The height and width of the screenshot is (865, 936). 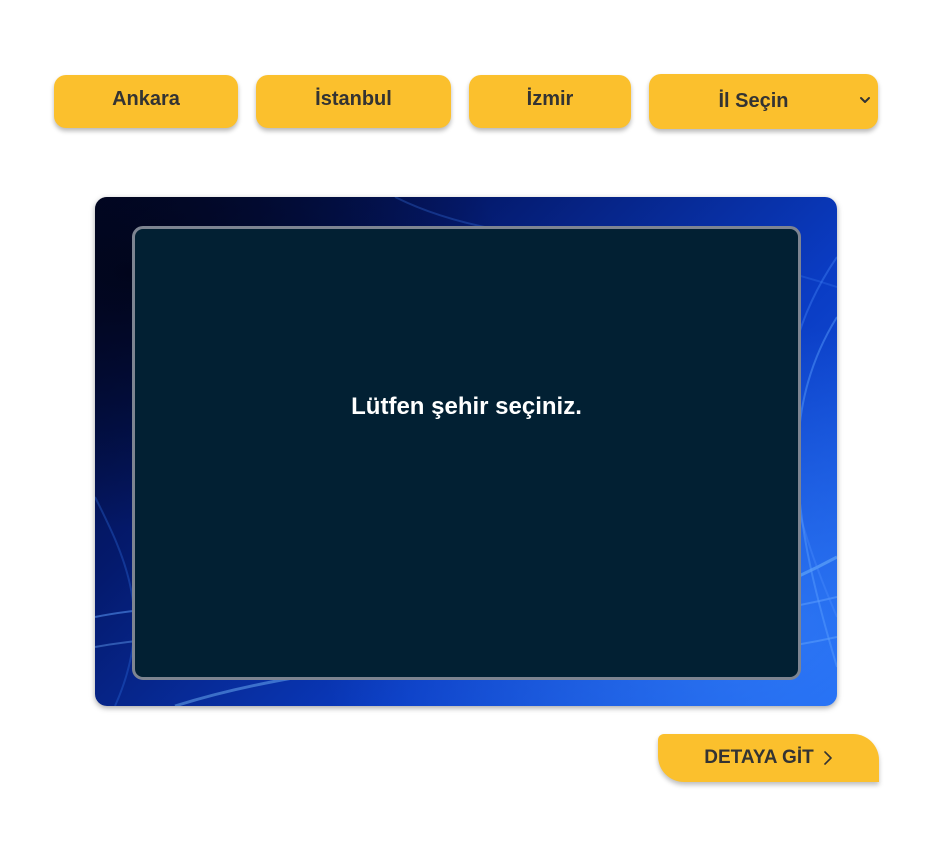 What do you see at coordinates (827, 758) in the screenshot?
I see `chevron-right-icon` at bounding box center [827, 758].